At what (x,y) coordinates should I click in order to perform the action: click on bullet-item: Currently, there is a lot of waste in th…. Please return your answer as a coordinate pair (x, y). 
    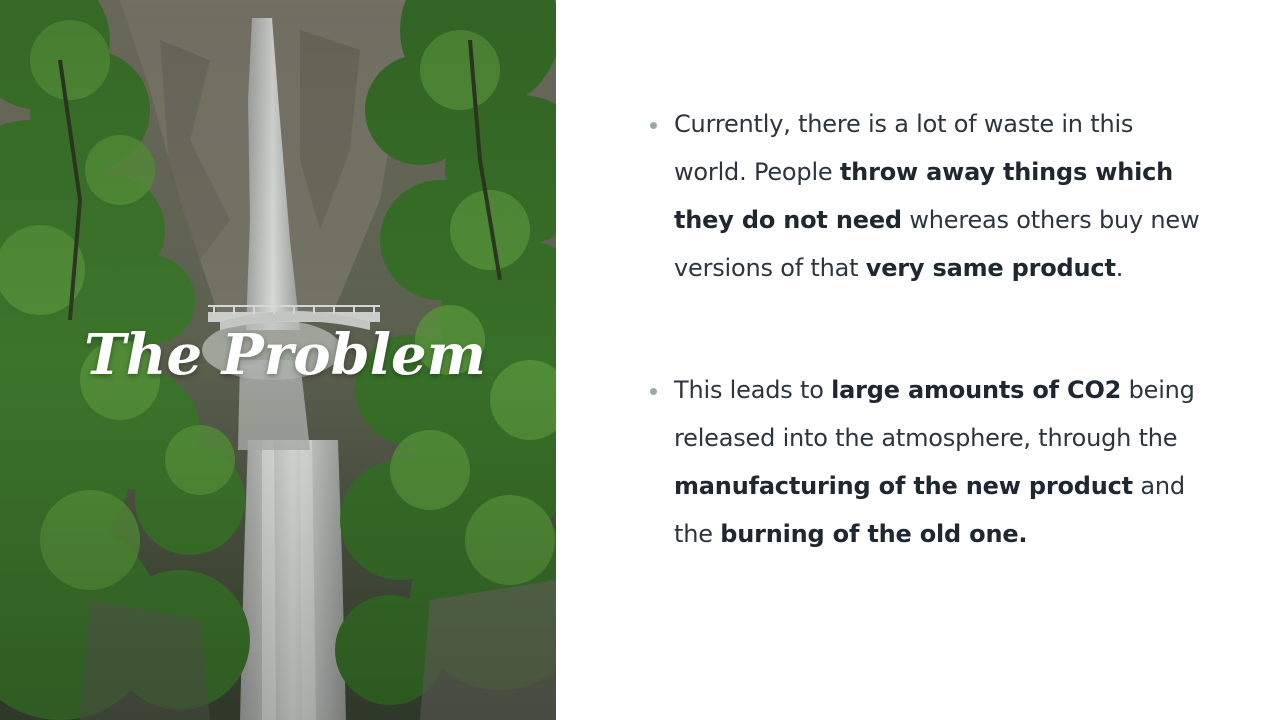
    Looking at the image, I should click on (924, 196).